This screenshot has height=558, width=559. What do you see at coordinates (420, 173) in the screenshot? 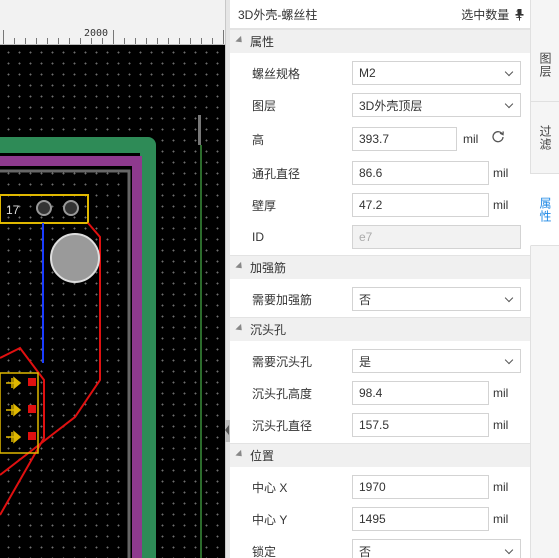
I see `hole-diameter-input: 86.6` at bounding box center [420, 173].